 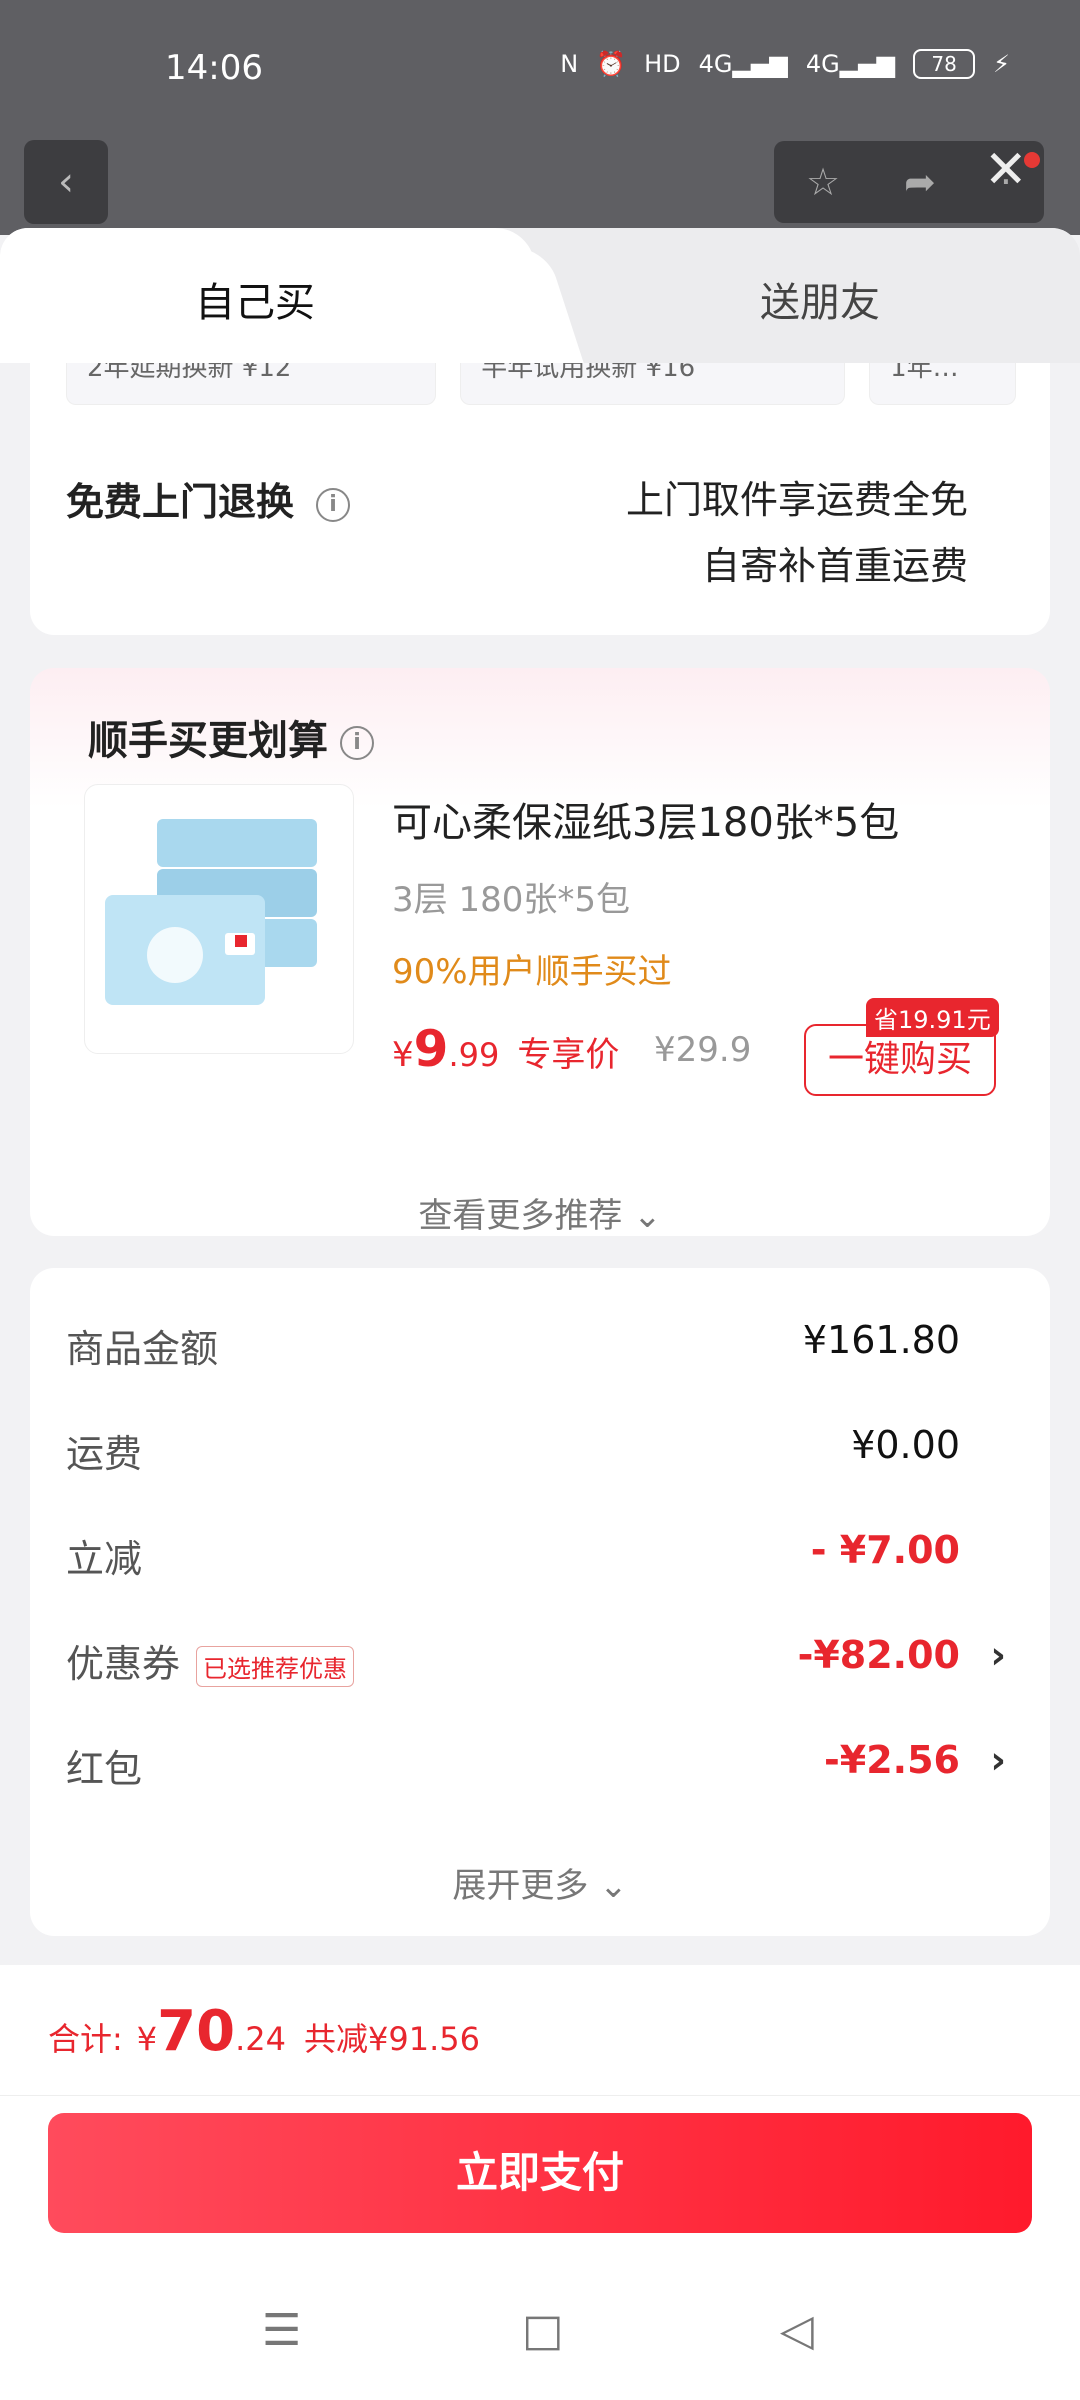 What do you see at coordinates (208, 498) in the screenshot?
I see `return-title: 免费上门退换 i` at bounding box center [208, 498].